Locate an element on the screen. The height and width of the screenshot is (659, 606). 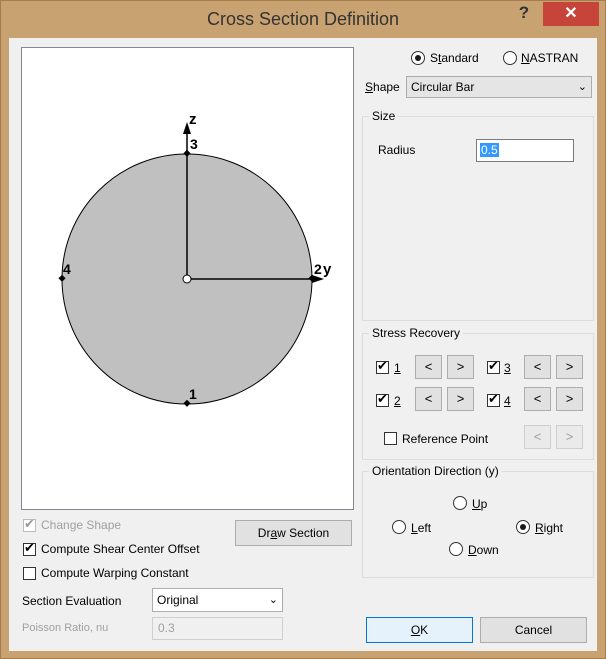
orientation-right-radio-dot is located at coordinates (523, 527).